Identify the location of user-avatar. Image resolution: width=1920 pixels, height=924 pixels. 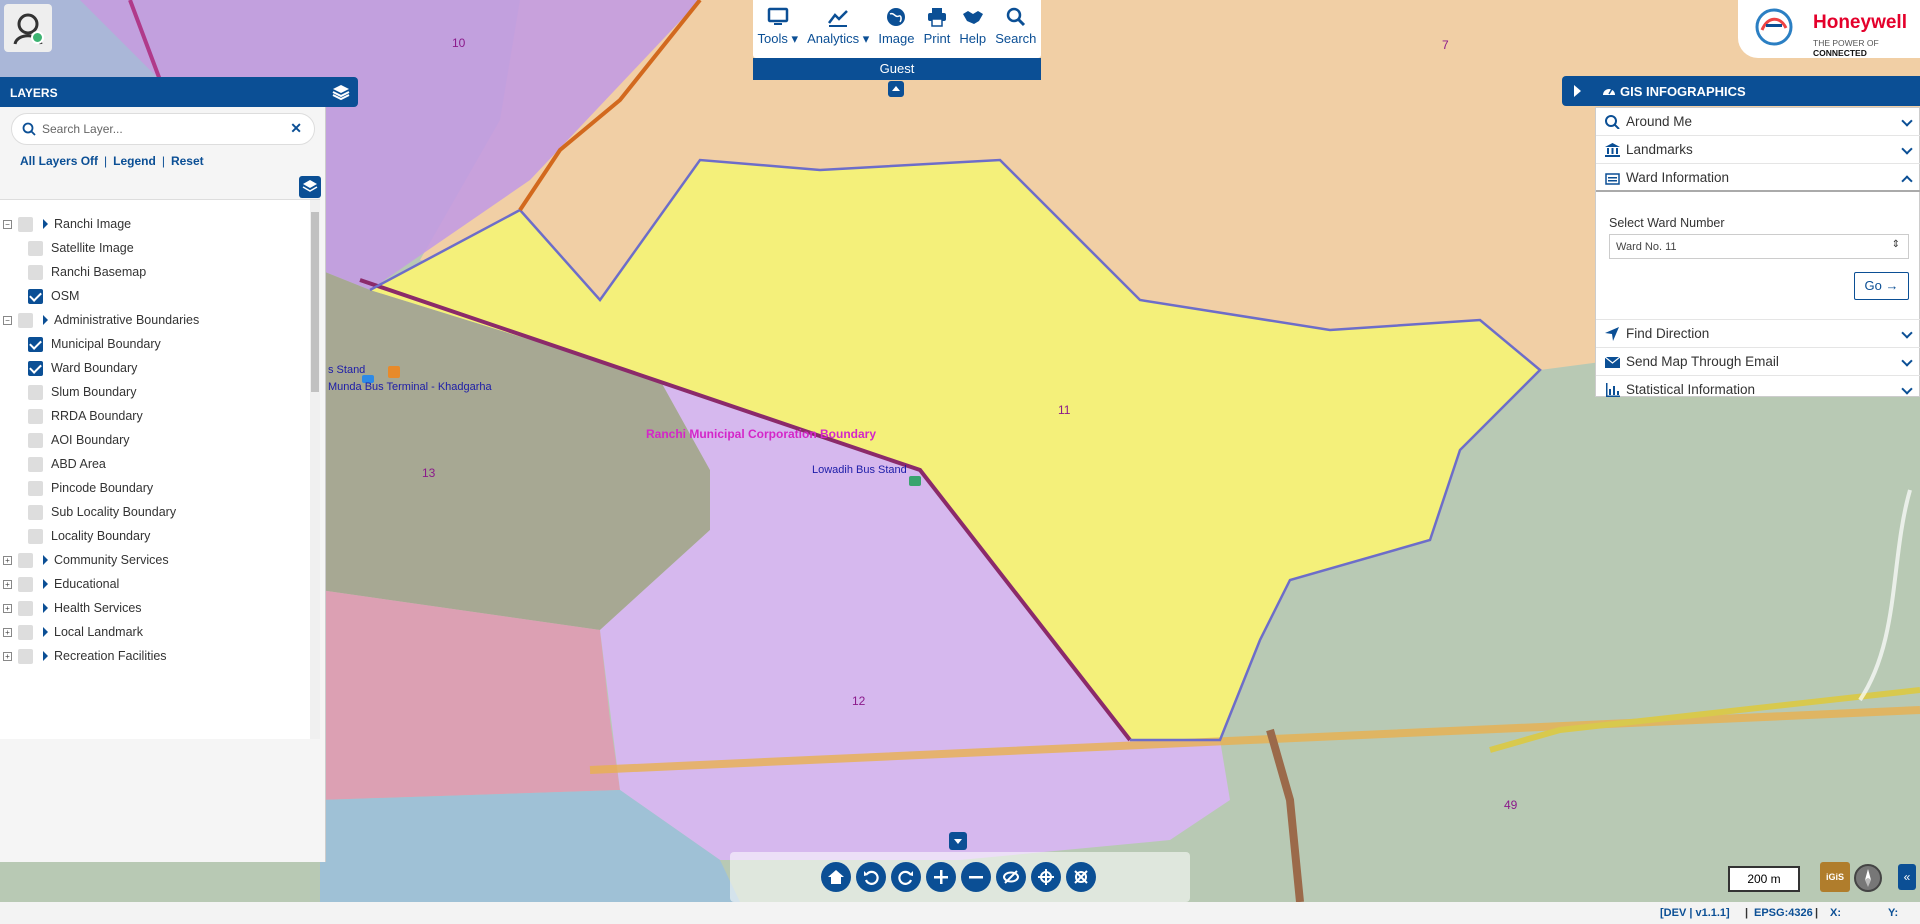
(28, 28).